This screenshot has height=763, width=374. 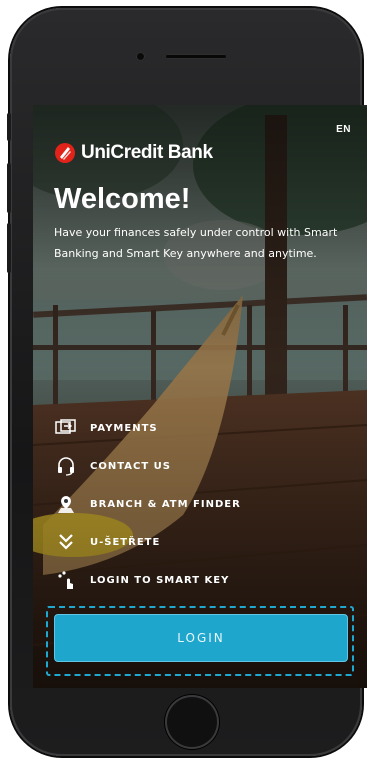 I want to click on earpiece-speaker, so click(x=196, y=56).